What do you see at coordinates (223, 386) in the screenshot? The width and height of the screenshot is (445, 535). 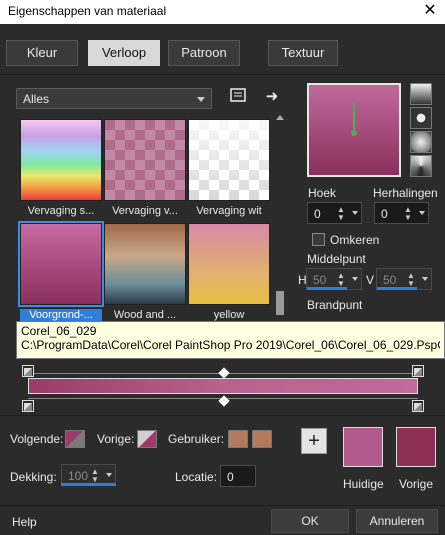 I see `gradient-bar` at bounding box center [223, 386].